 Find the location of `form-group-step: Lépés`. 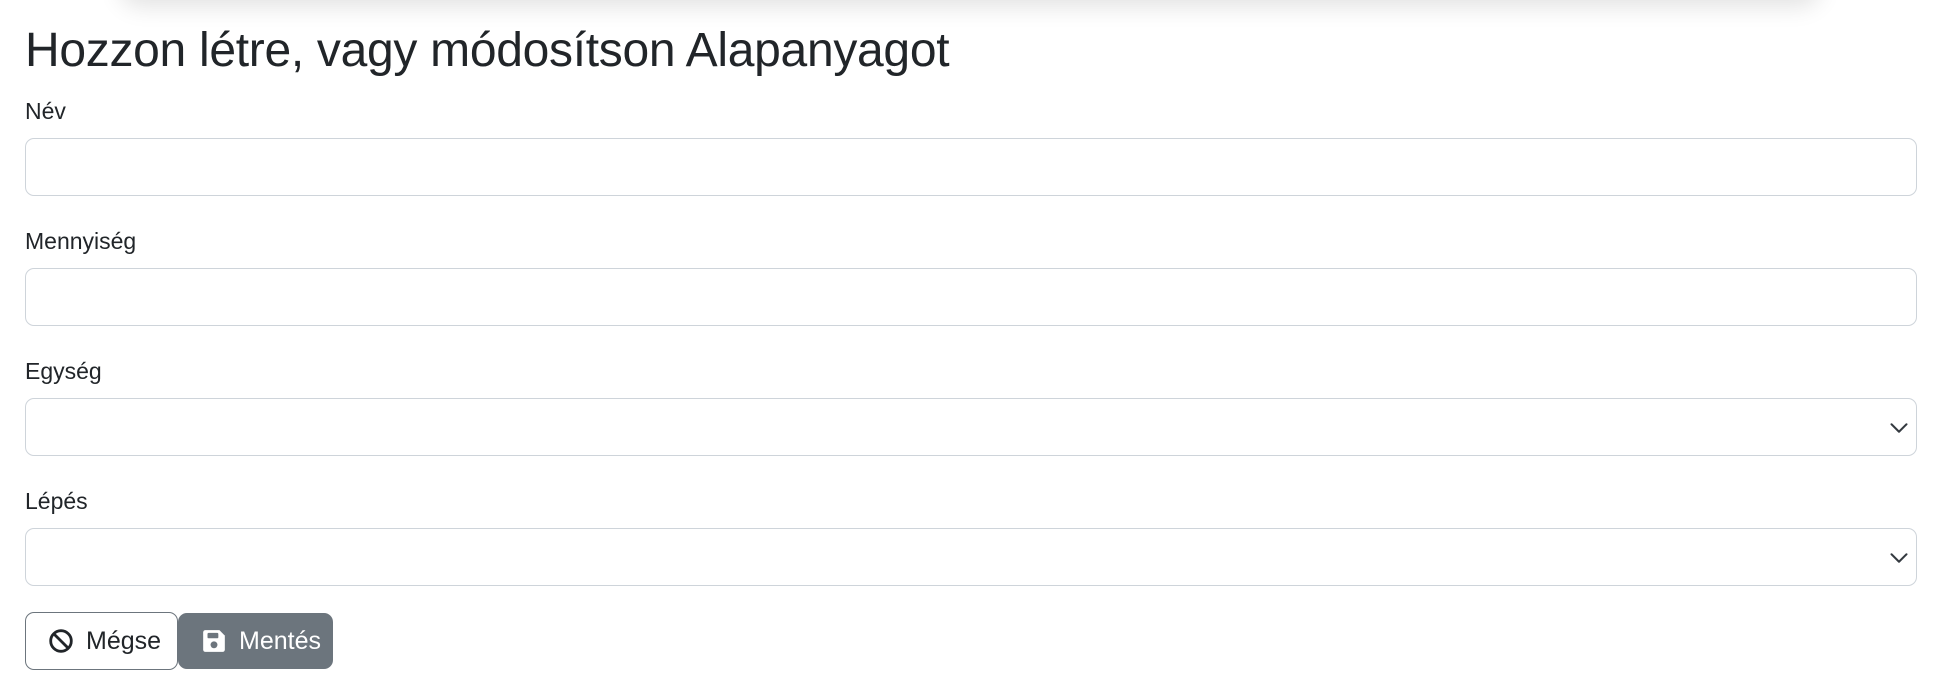

form-group-step: Lépés is located at coordinates (971, 536).